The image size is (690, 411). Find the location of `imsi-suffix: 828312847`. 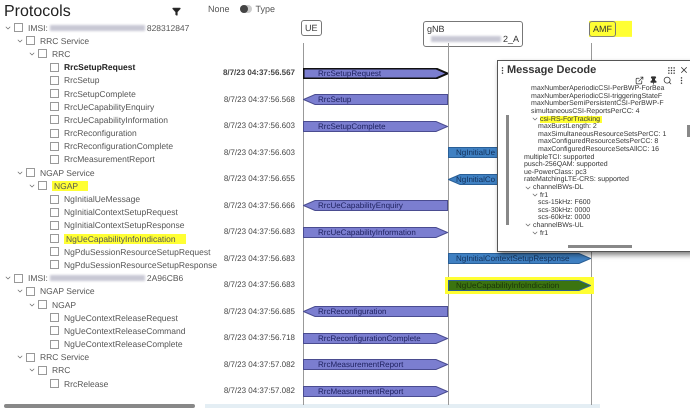

imsi-suffix: 828312847 is located at coordinates (168, 27).